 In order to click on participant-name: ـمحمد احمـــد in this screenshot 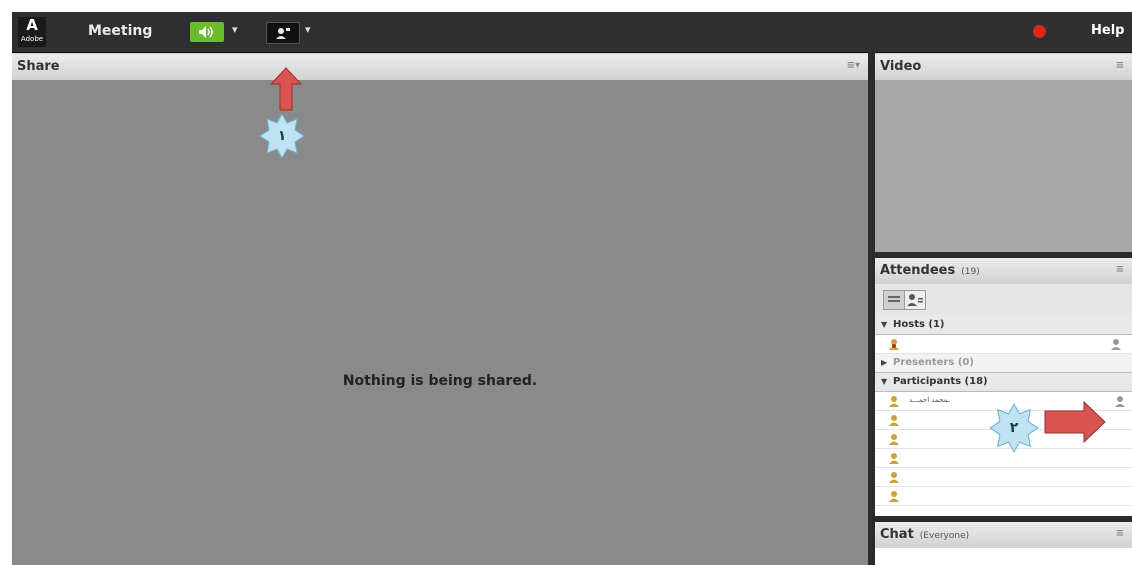, I will do `click(929, 400)`.